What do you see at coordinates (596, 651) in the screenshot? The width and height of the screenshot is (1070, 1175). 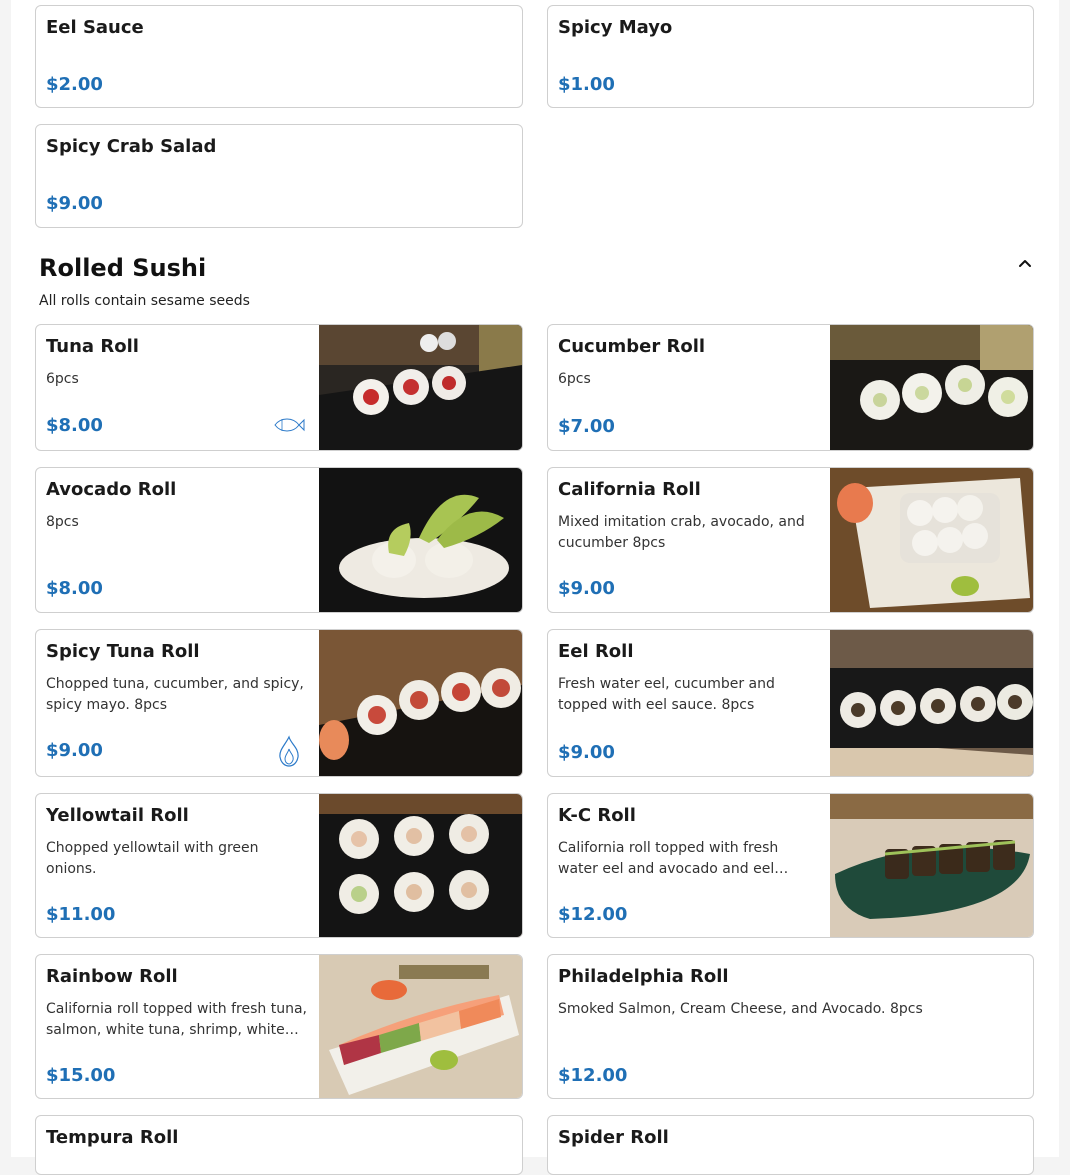 I see `item-name: Eel Roll` at bounding box center [596, 651].